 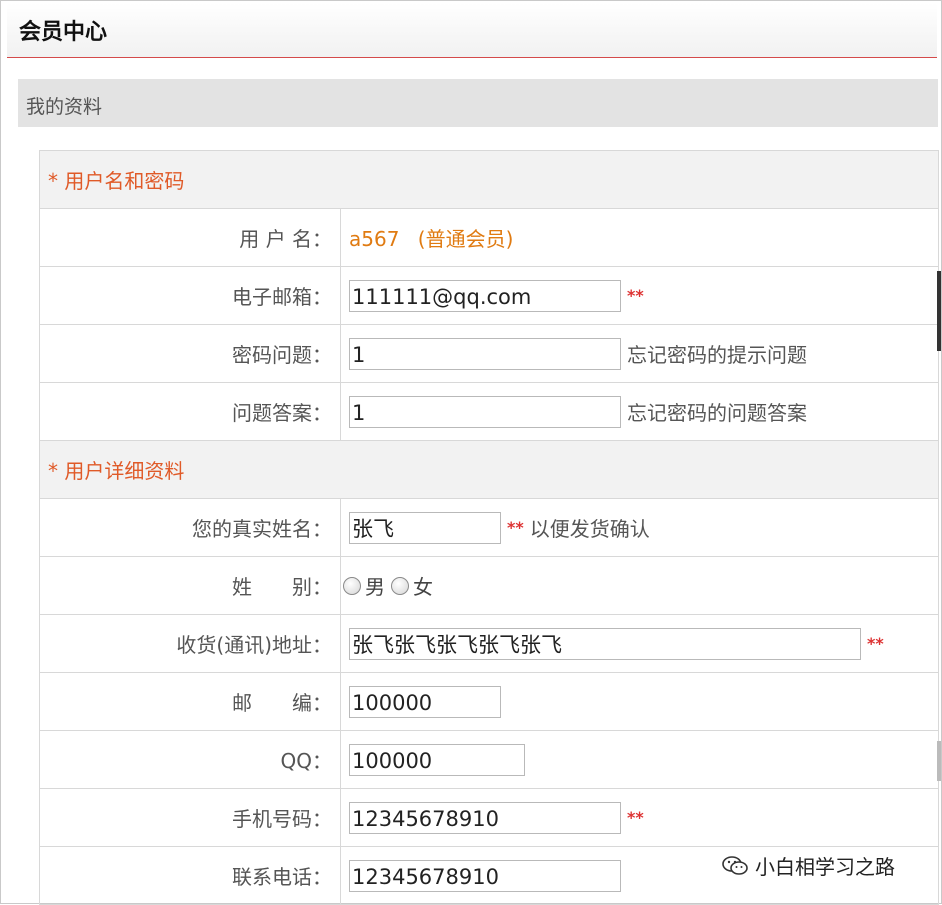 What do you see at coordinates (465, 239) in the screenshot?
I see `member-level: (普通会员)` at bounding box center [465, 239].